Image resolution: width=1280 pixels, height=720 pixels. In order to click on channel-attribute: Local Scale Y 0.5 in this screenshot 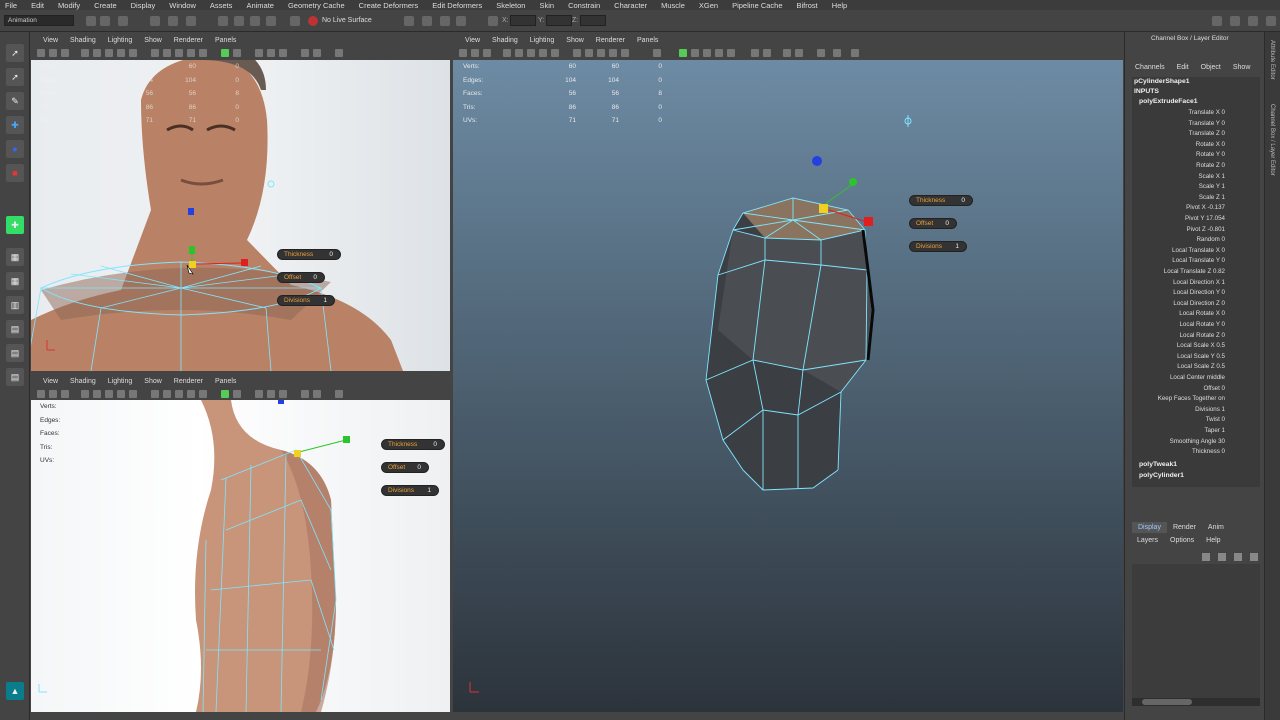, I will do `click(1178, 356)`.